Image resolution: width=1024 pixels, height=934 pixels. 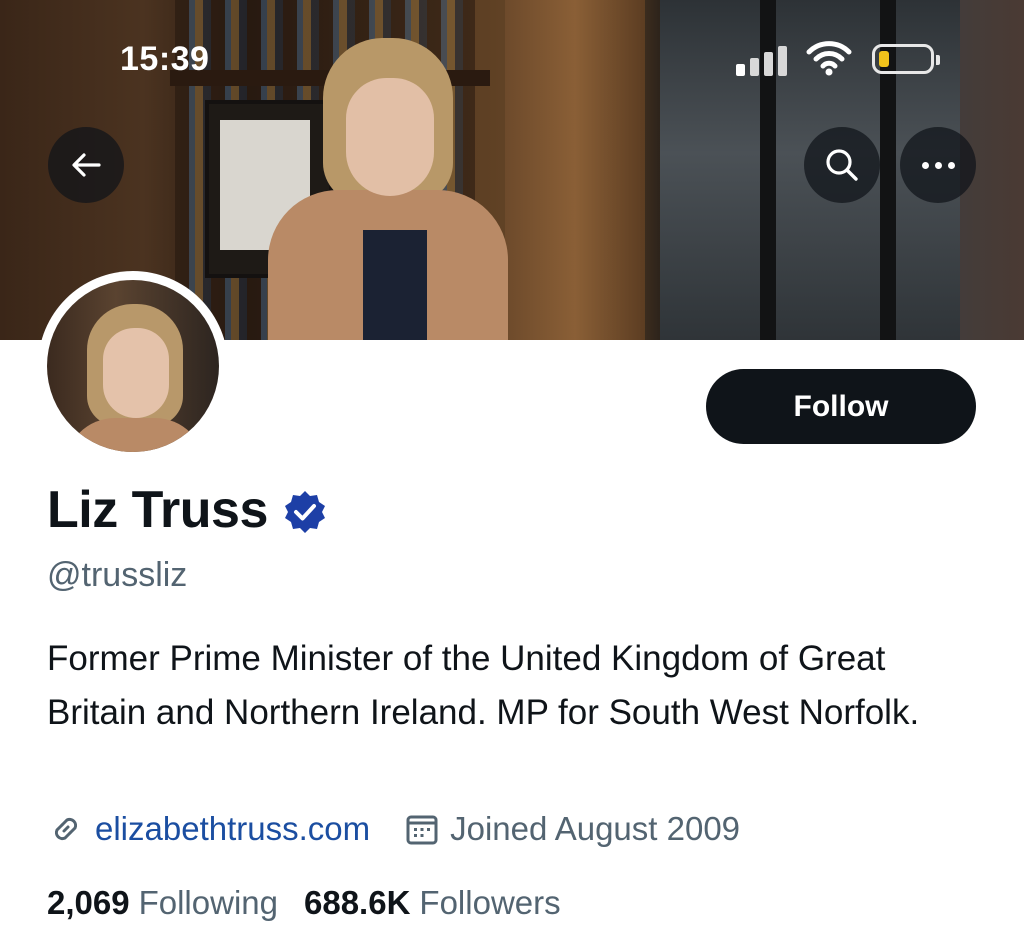 What do you see at coordinates (489, 903) in the screenshot?
I see `followers-label: Followers` at bounding box center [489, 903].